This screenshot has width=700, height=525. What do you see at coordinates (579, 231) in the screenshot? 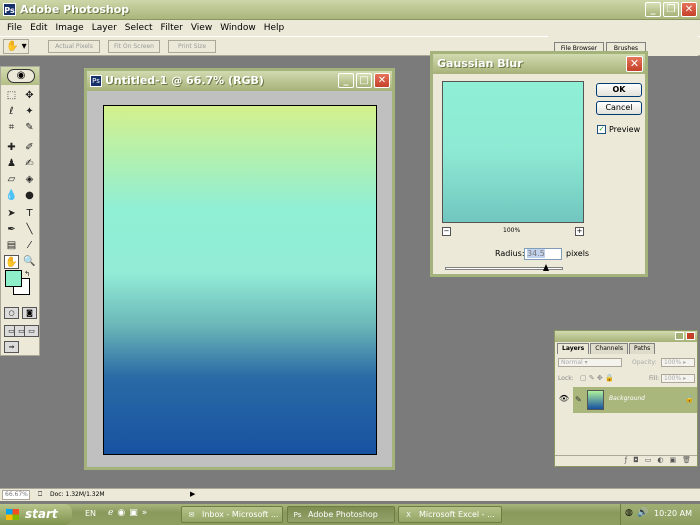
I see `zoom-in-button: +` at bounding box center [579, 231].